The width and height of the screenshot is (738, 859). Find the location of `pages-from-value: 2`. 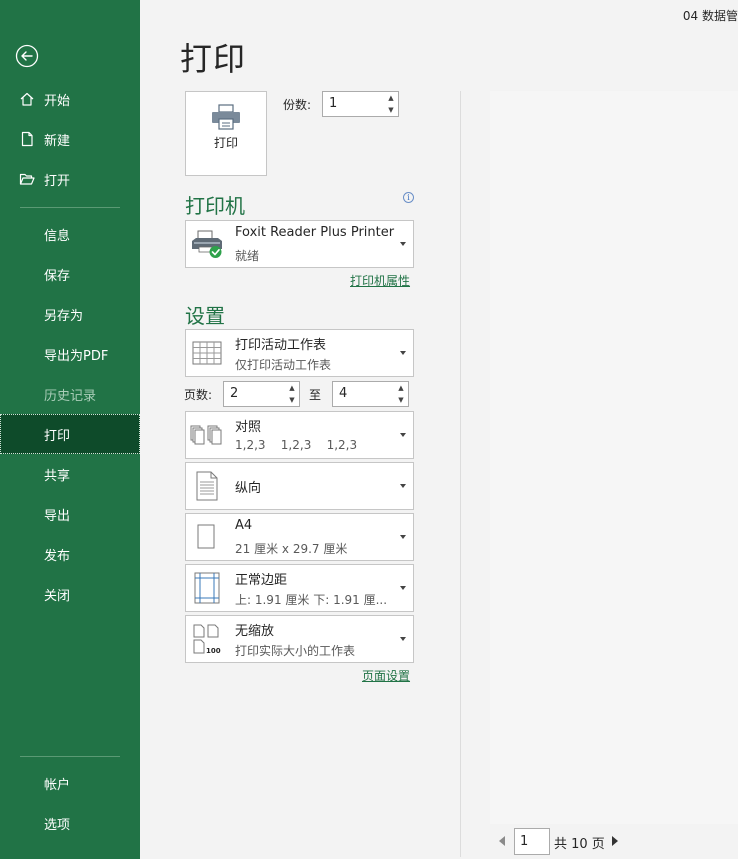

pages-from-value: 2 is located at coordinates (234, 393).